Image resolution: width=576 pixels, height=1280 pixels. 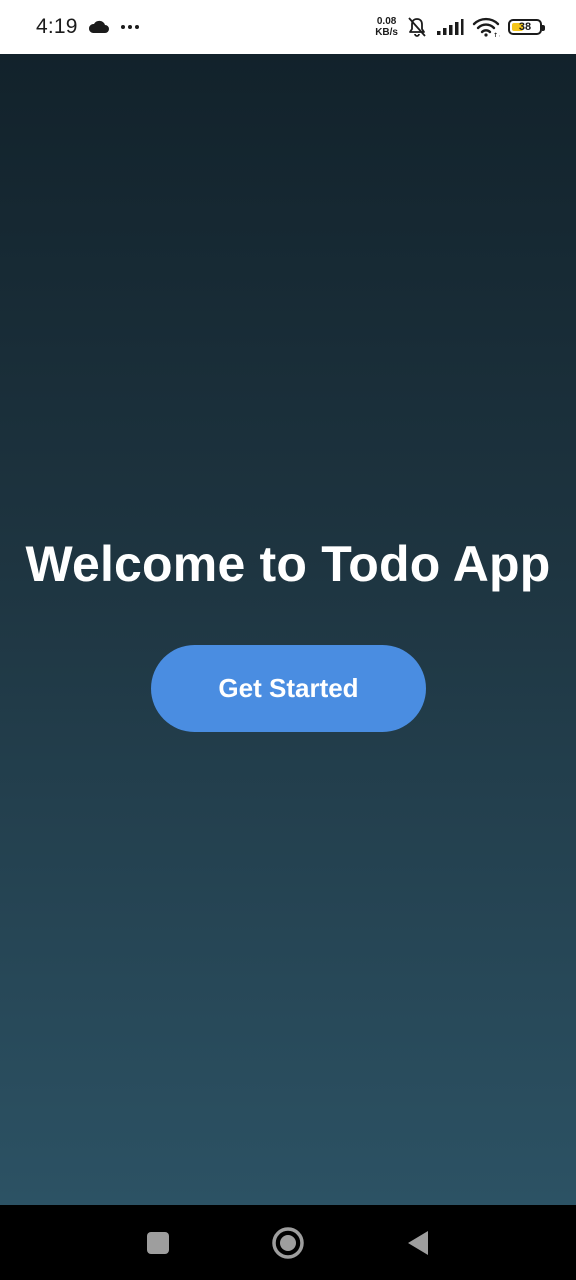 I want to click on recent-apps-button, so click(x=158, y=1242).